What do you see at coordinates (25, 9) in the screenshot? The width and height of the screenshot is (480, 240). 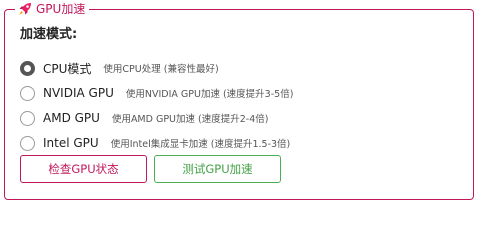 I see `rocket-icon` at bounding box center [25, 9].